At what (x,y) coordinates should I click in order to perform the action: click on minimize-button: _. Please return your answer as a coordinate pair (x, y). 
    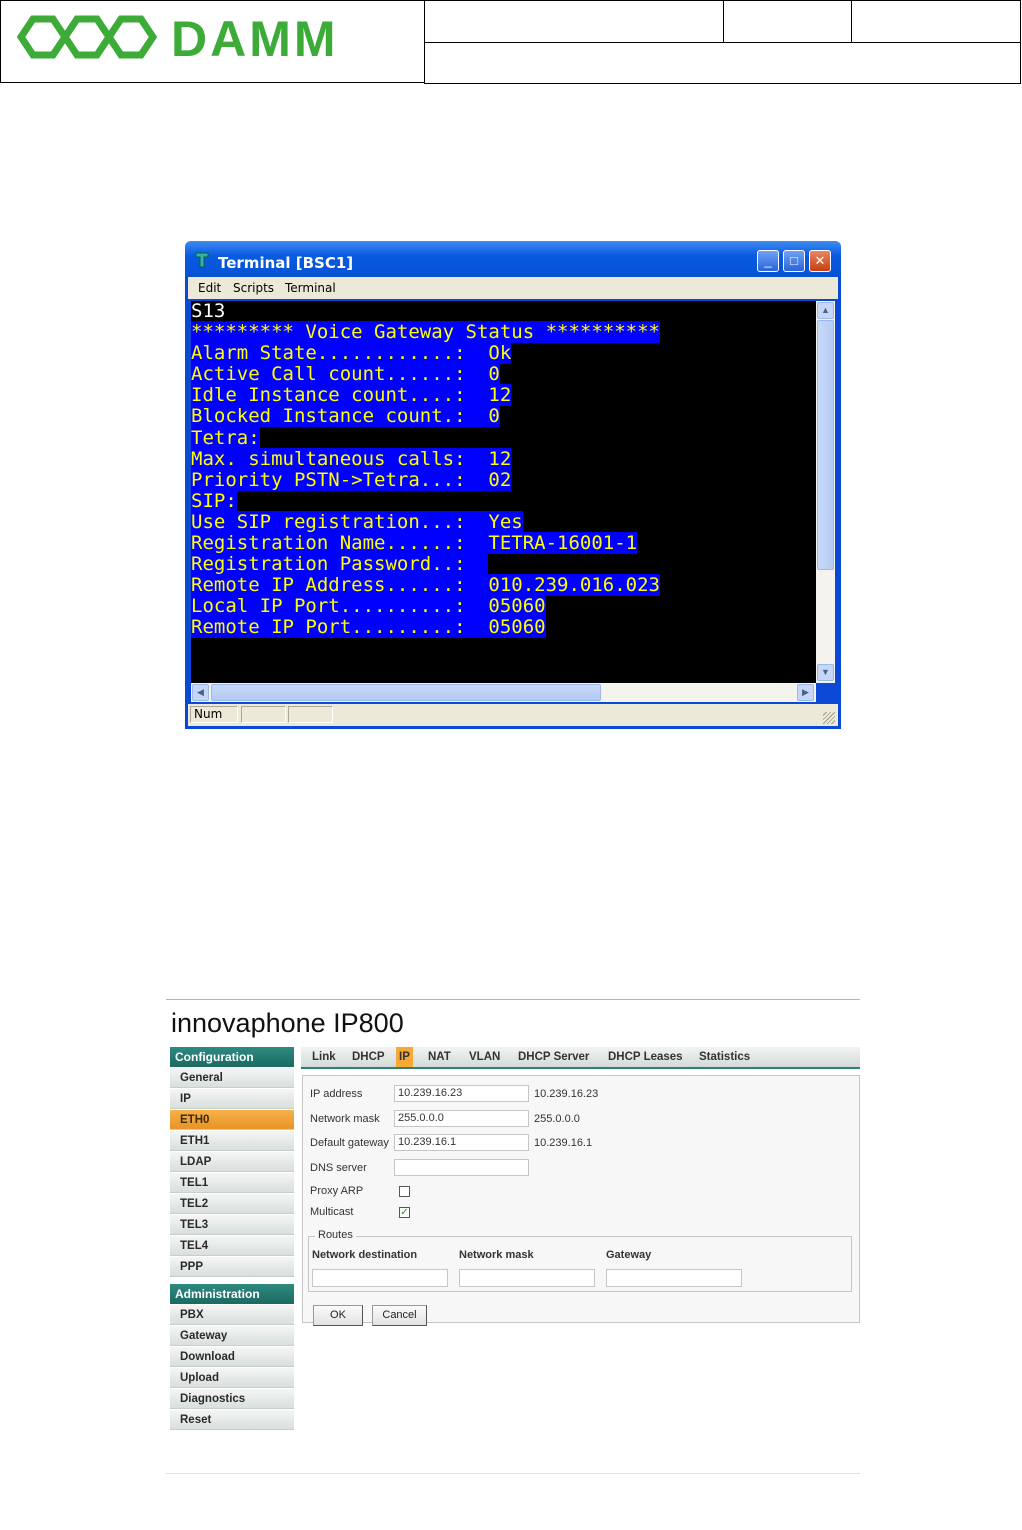
    Looking at the image, I should click on (768, 261).